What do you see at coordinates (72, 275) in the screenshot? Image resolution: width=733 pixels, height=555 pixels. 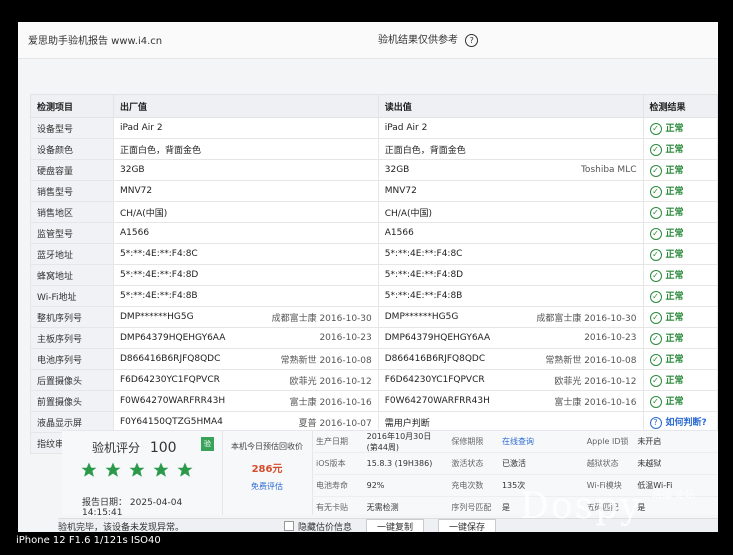 I see `row-item: 蜂窝地址` at bounding box center [72, 275].